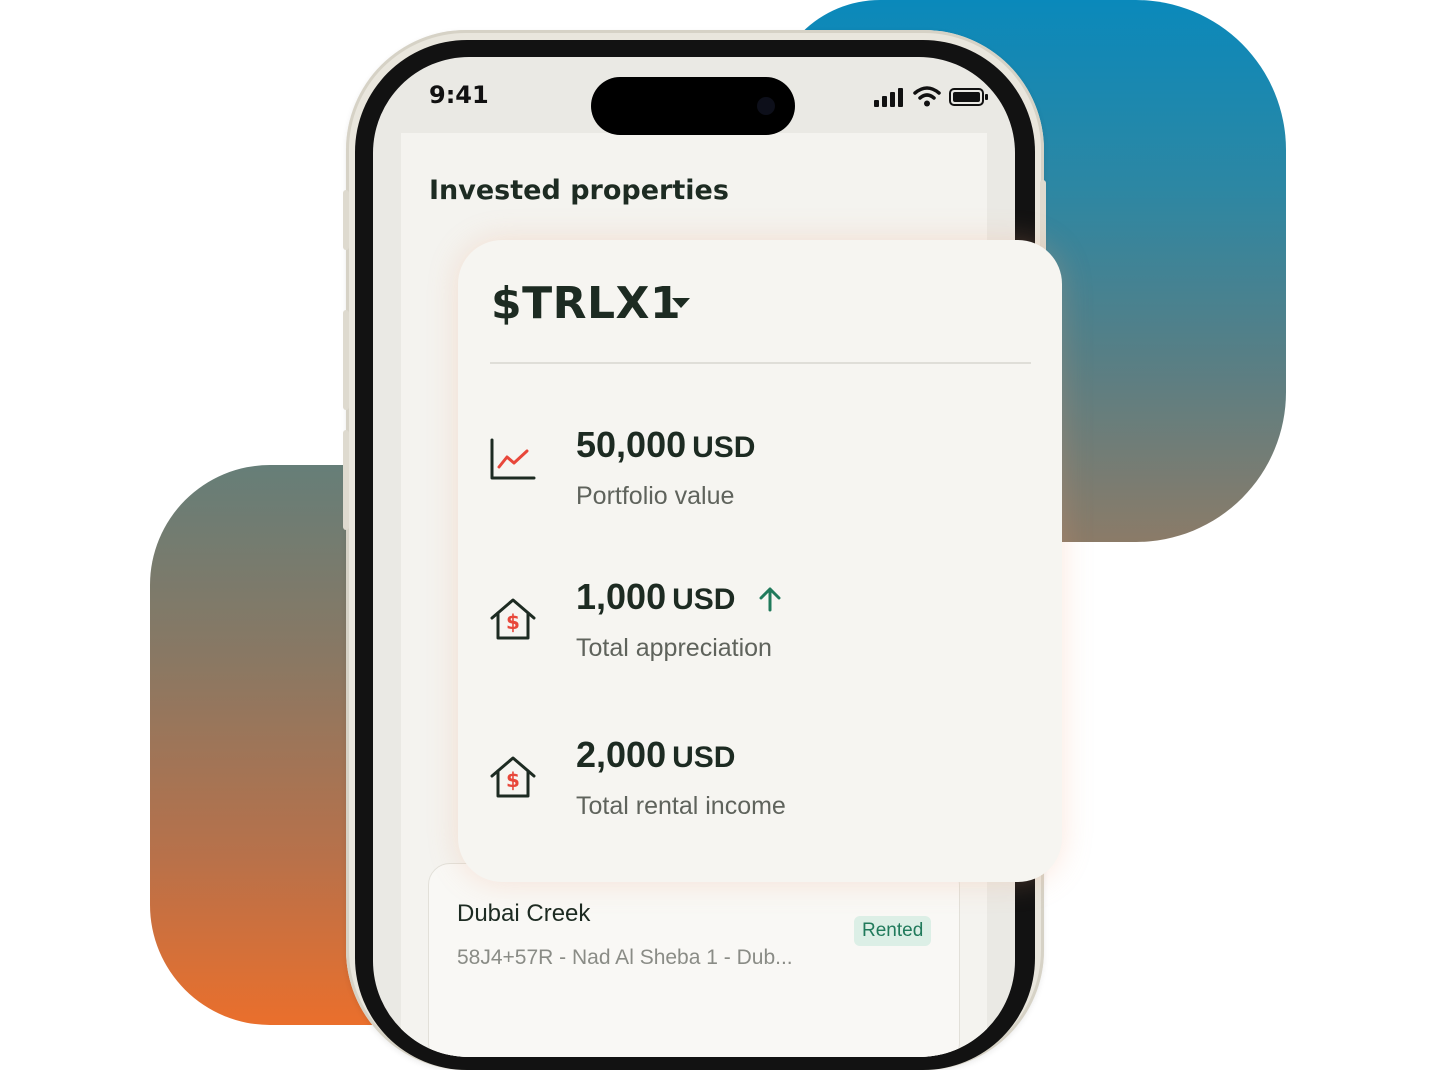 This screenshot has width=1431, height=1070. Describe the element at coordinates (346, 480) in the screenshot. I see `phone-volume-down` at that location.